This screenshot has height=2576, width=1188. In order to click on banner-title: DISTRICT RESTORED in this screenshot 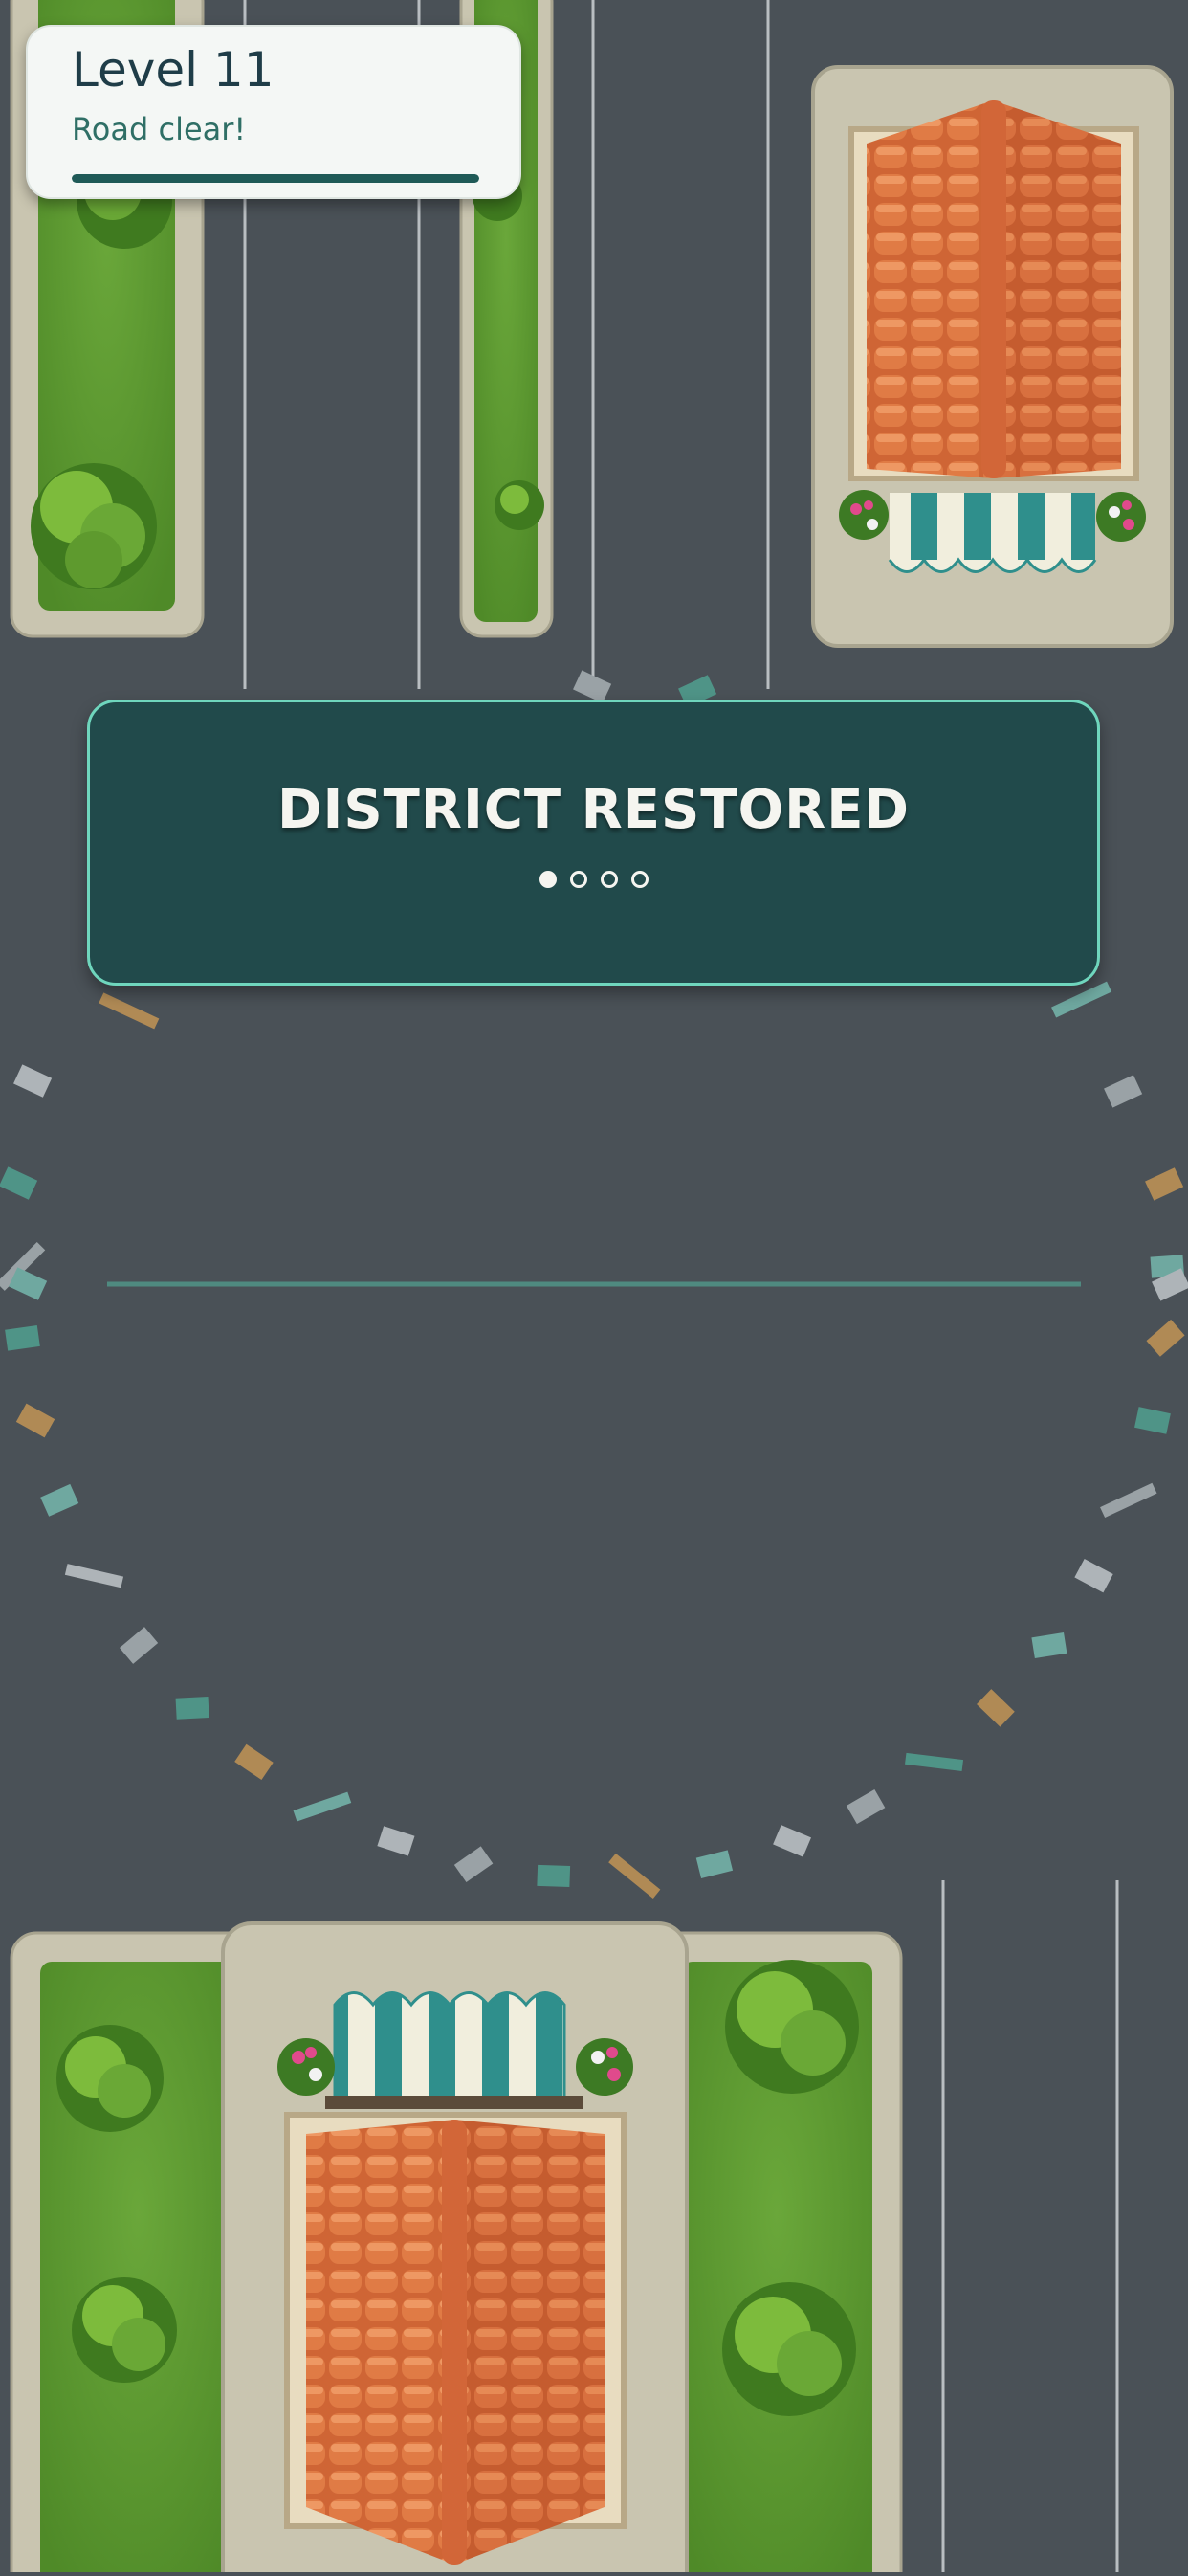, I will do `click(593, 810)`.